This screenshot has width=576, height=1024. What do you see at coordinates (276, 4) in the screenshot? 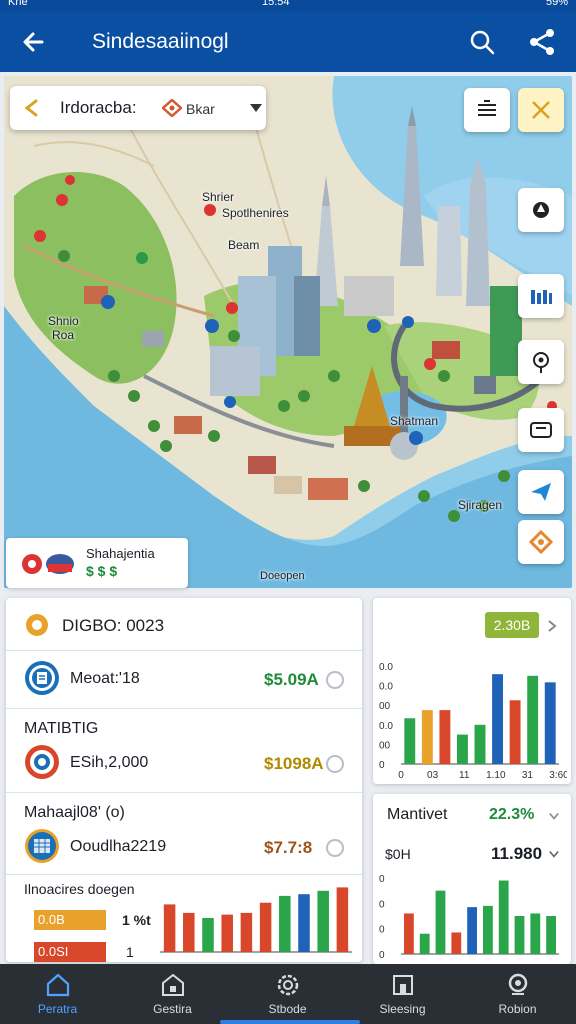
I see `clock: 15:54` at bounding box center [276, 4].